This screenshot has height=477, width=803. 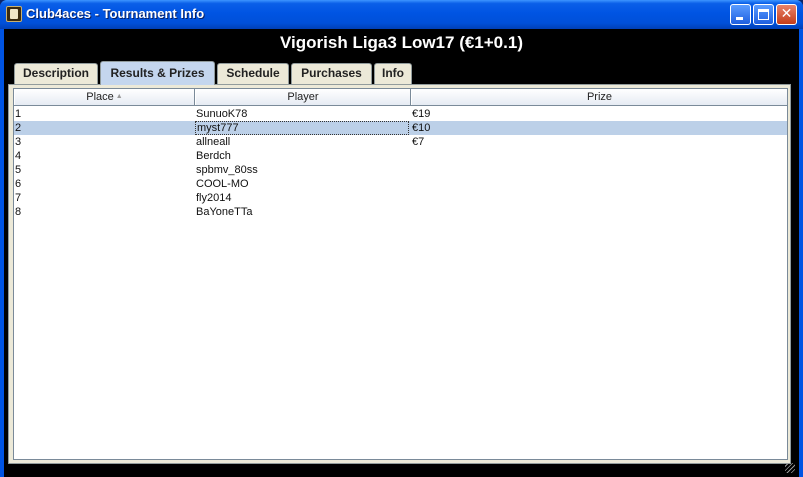 What do you see at coordinates (224, 212) in the screenshot?
I see `cell-player: BaYoneTTa` at bounding box center [224, 212].